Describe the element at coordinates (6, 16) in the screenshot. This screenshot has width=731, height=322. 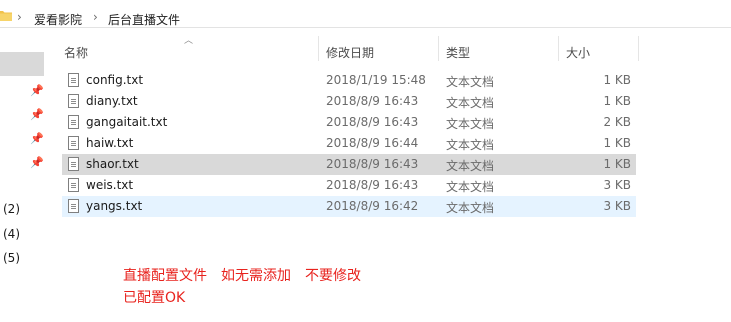
I see `folder-icon` at that location.